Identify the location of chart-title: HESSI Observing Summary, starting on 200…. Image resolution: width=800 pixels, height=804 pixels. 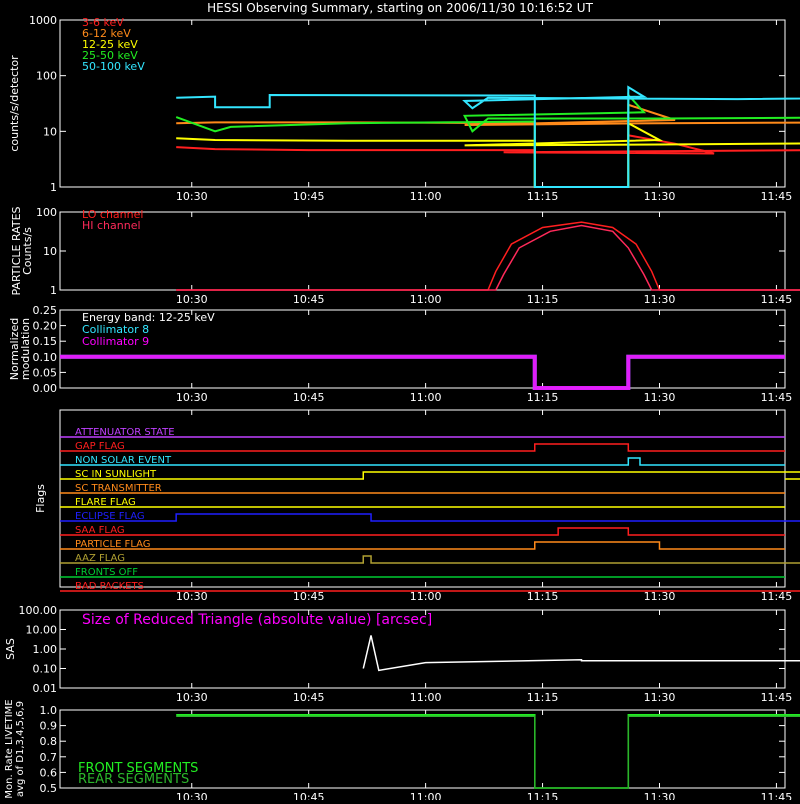
(400, 8).